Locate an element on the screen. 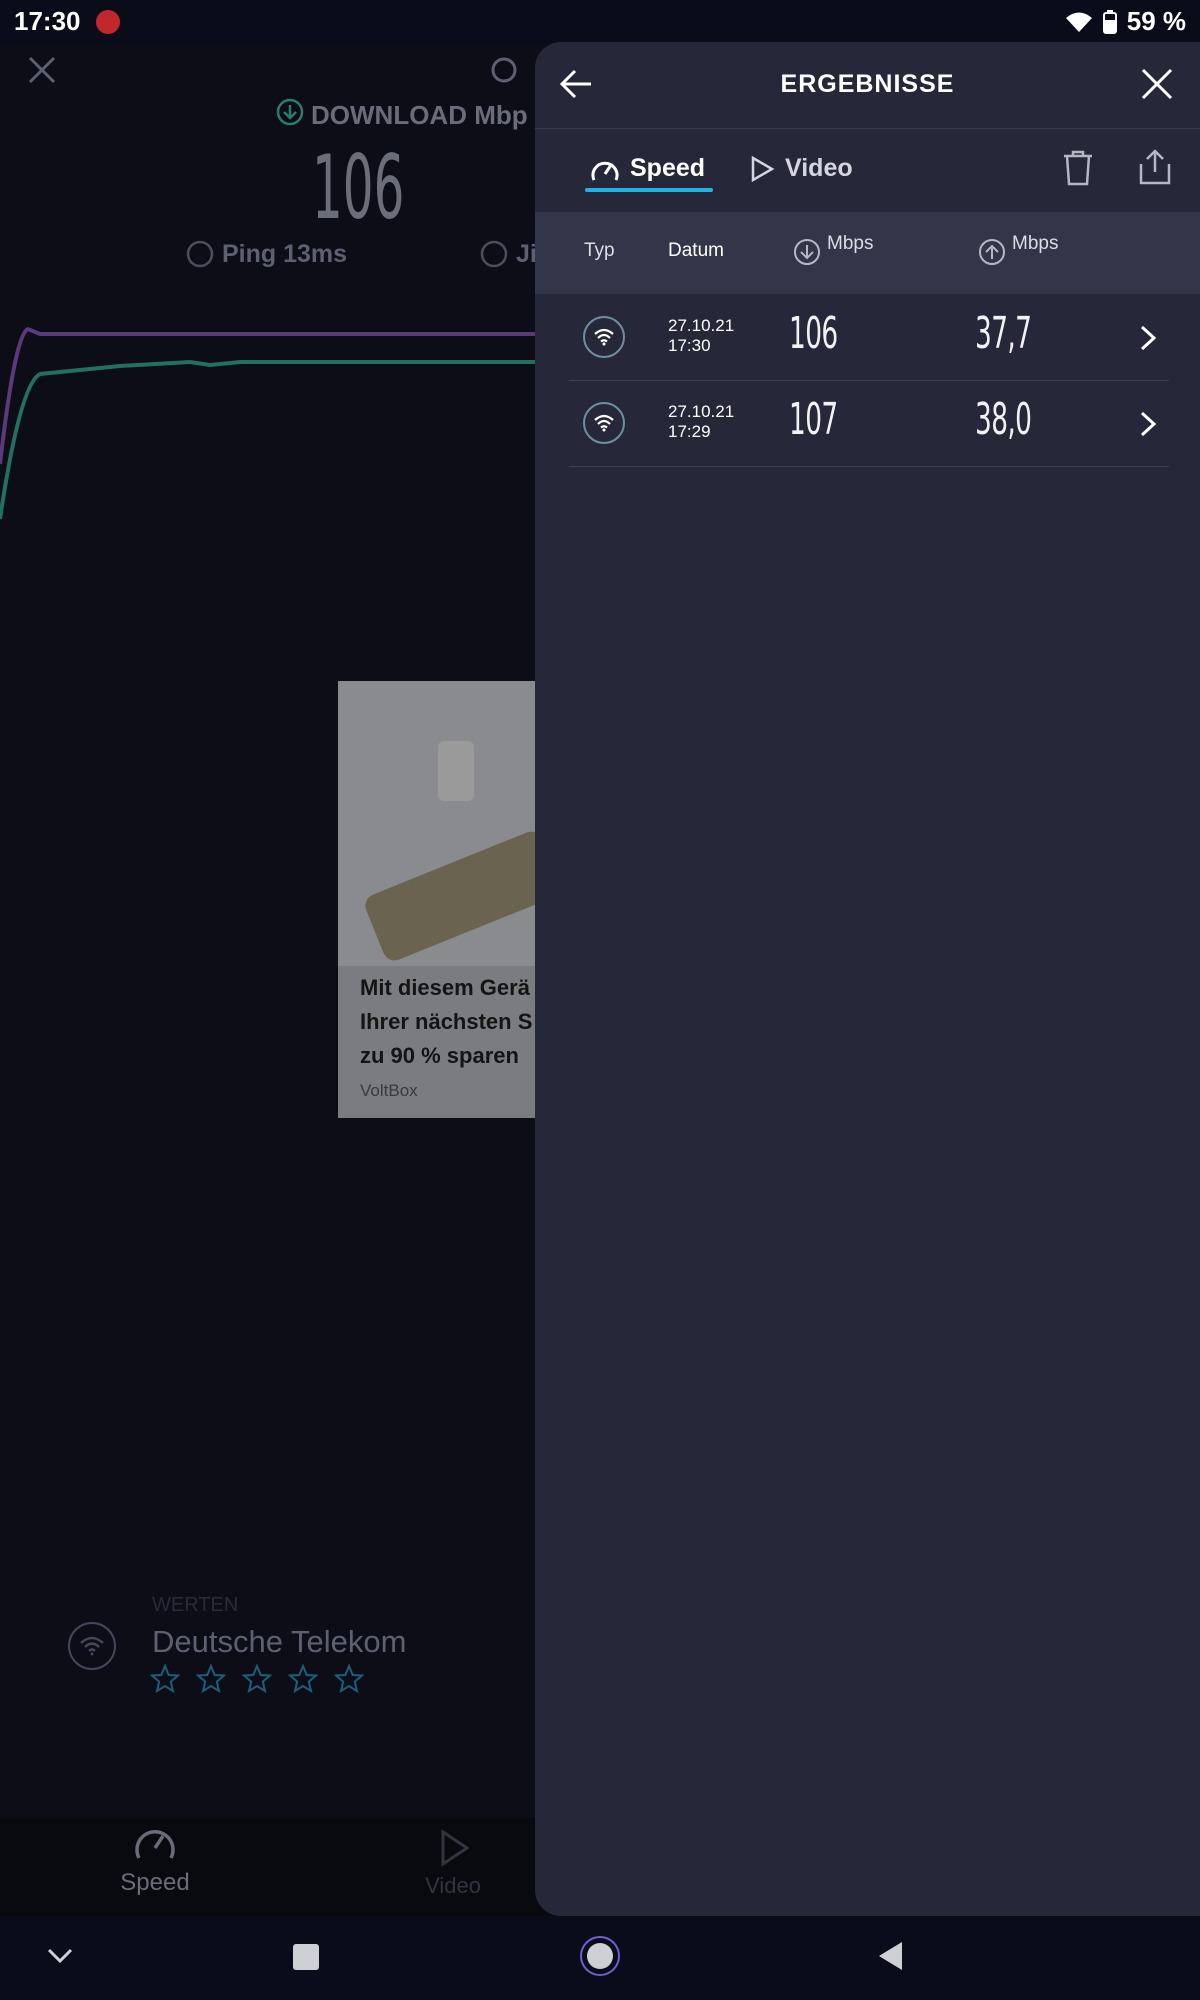 The image size is (1200, 2000). home-button is located at coordinates (600, 1956).